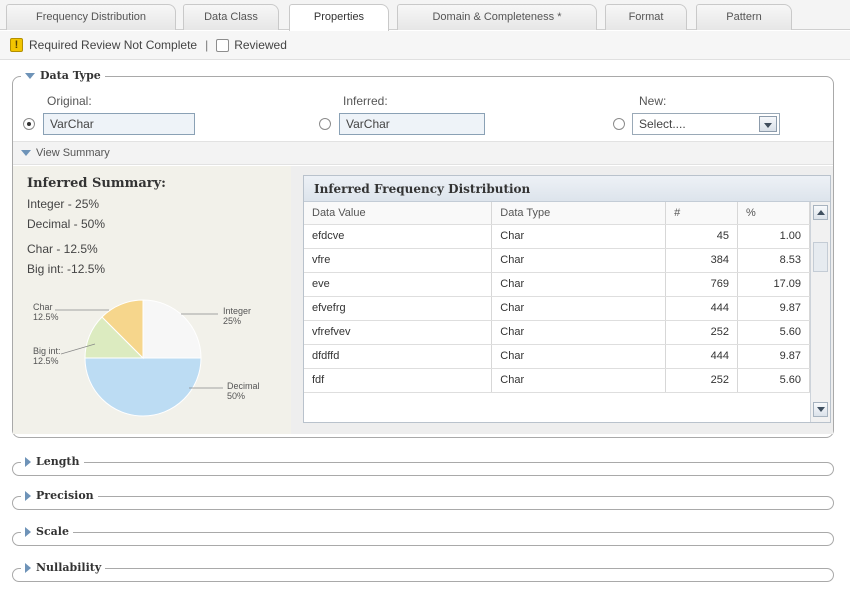 The height and width of the screenshot is (595, 850). Describe the element at coordinates (398, 356) in the screenshot. I see `cell-data-value: dfdffd` at that location.